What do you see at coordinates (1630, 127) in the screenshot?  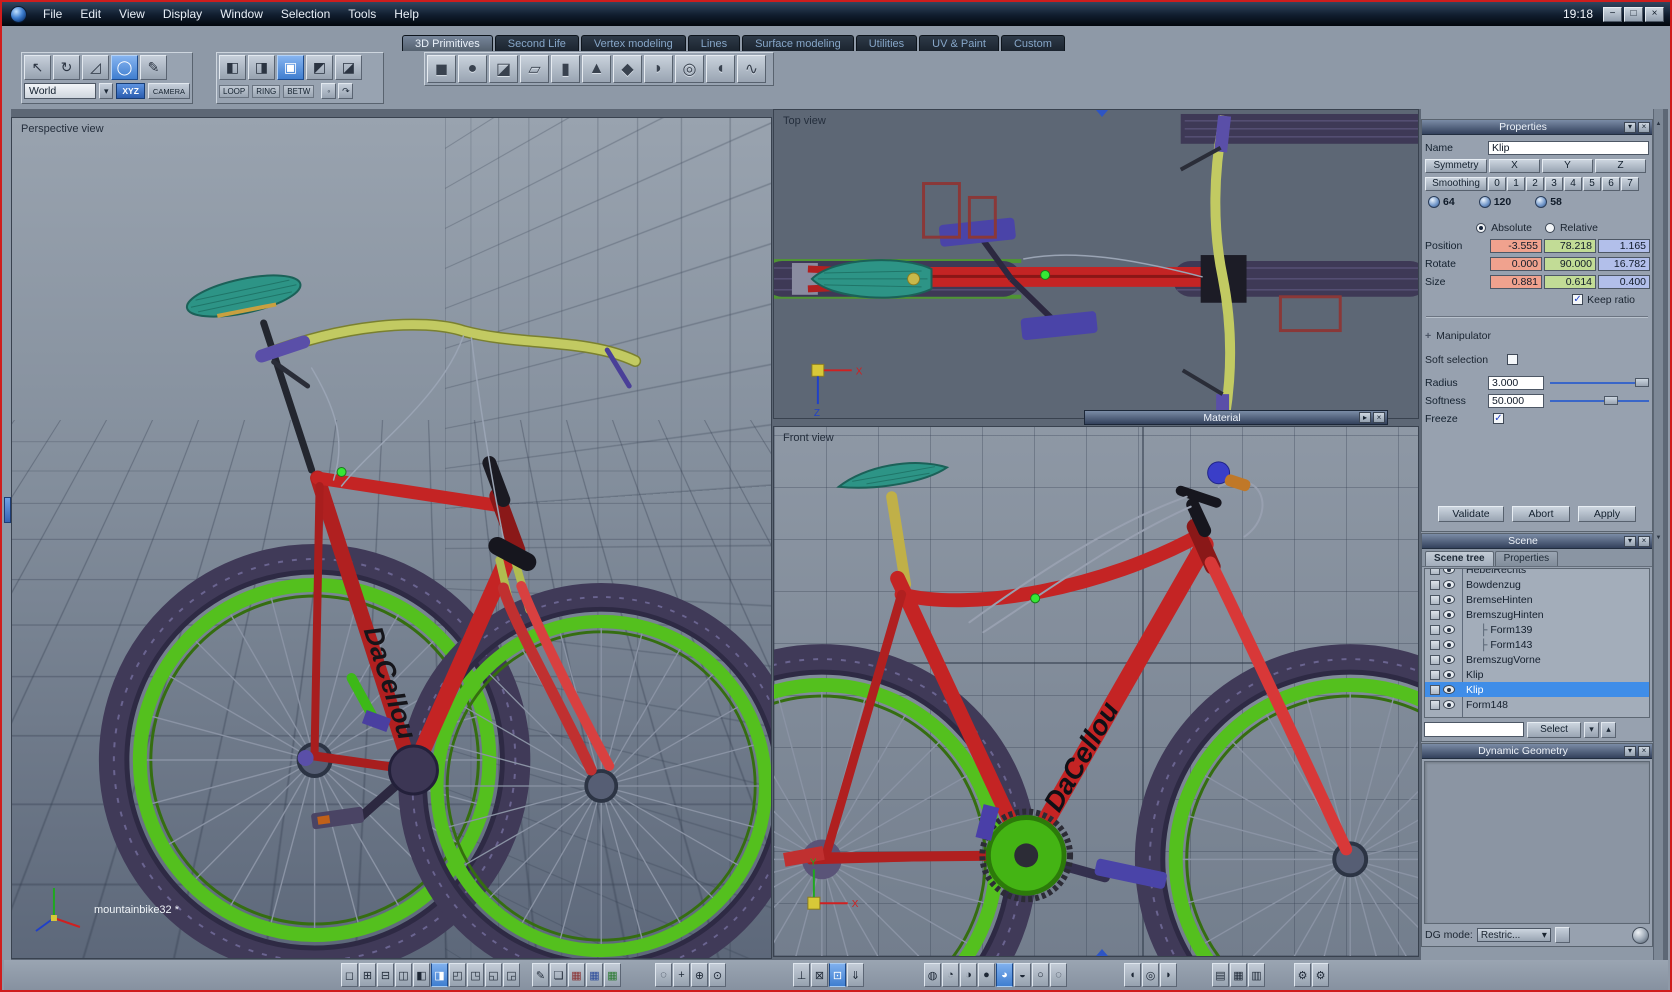 I see `collapse-button: ▾` at bounding box center [1630, 127].